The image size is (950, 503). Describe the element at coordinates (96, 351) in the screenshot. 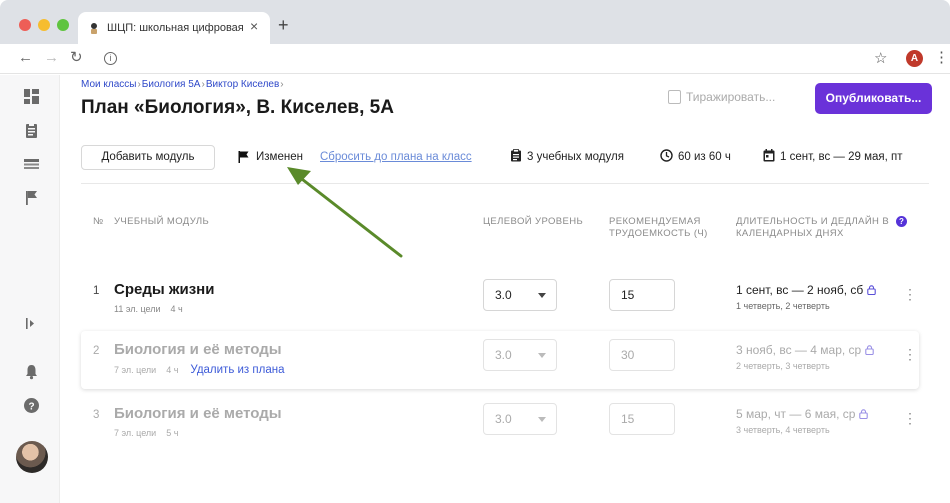

I see `row-number: 2` at that location.